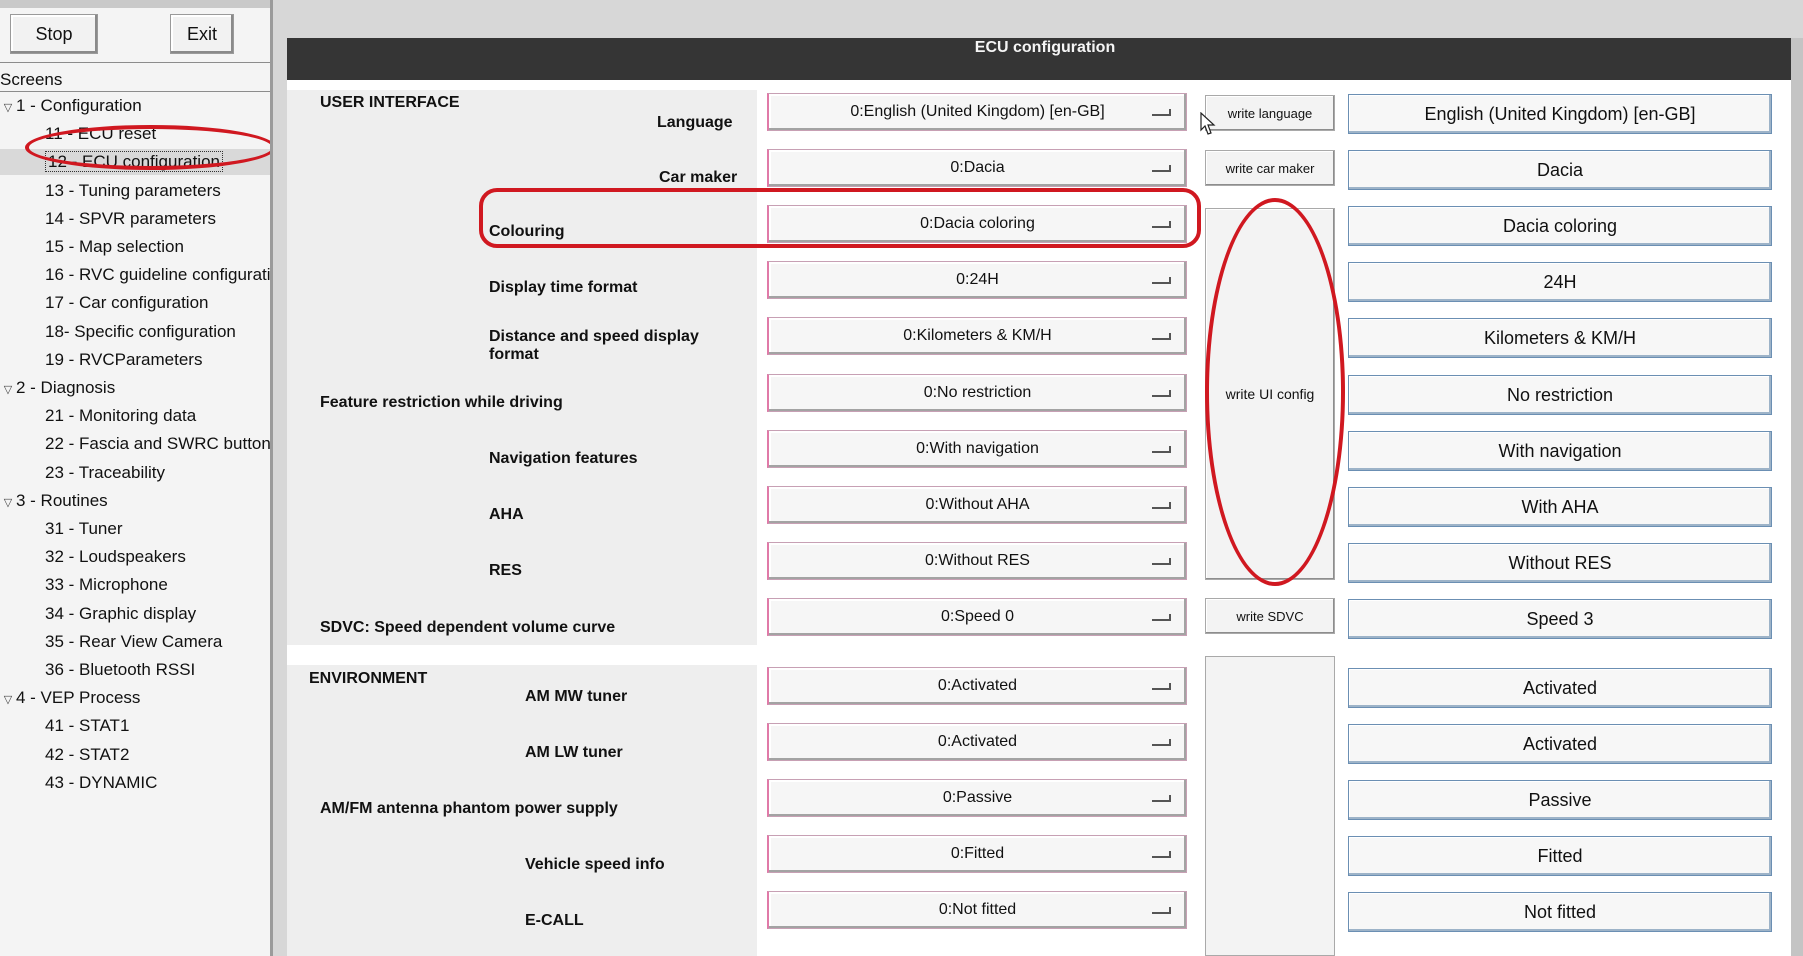  I want to click on tree-item: 21 - Monitoring data, so click(135, 416).